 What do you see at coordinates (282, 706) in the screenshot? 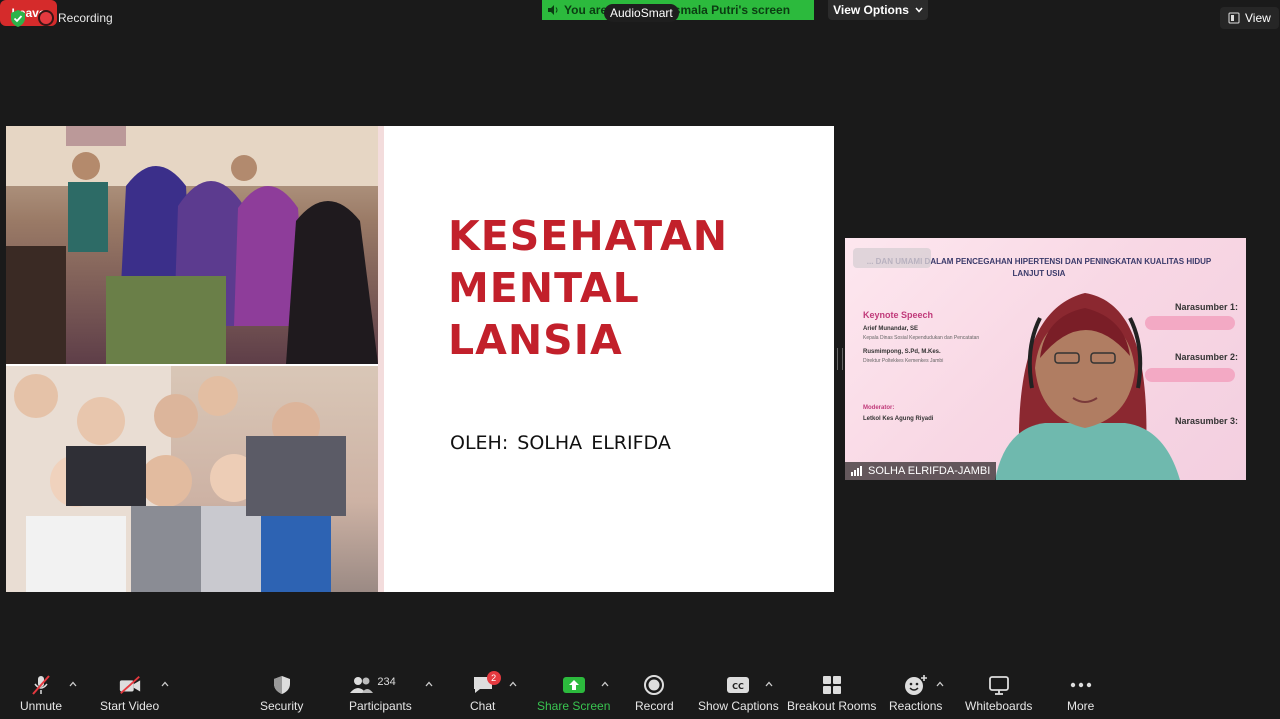
I see `security-label: Security` at bounding box center [282, 706].